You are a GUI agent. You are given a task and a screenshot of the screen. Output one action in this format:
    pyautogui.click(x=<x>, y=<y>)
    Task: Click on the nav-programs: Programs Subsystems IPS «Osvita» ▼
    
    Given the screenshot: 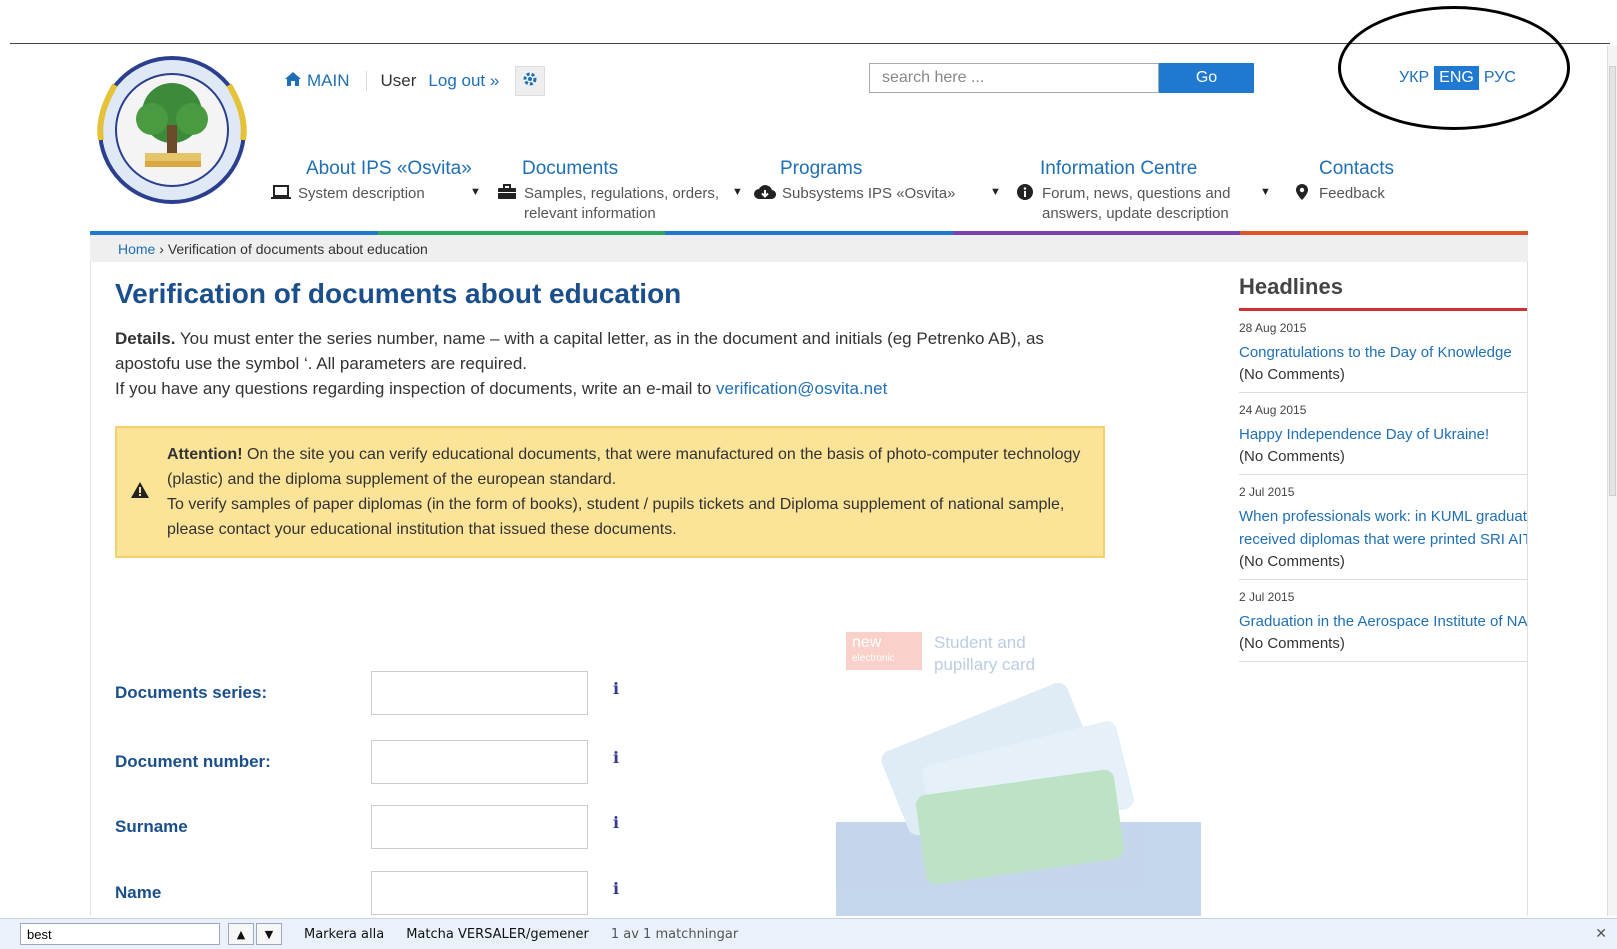 What is the action you would take?
    pyautogui.click(x=877, y=182)
    